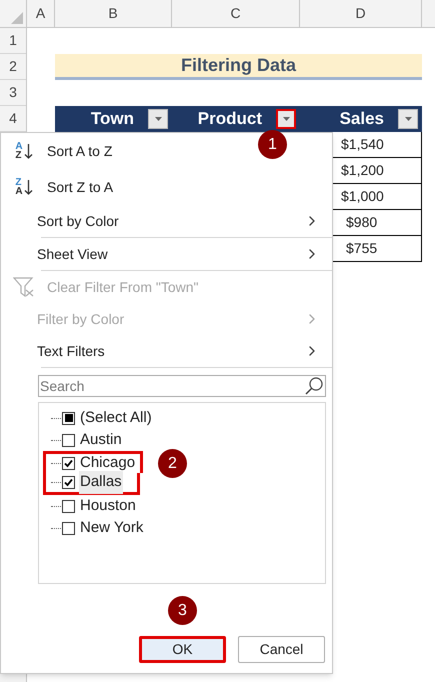 The width and height of the screenshot is (435, 682). I want to click on menu-item-label: Sort Z to A, so click(80, 187).